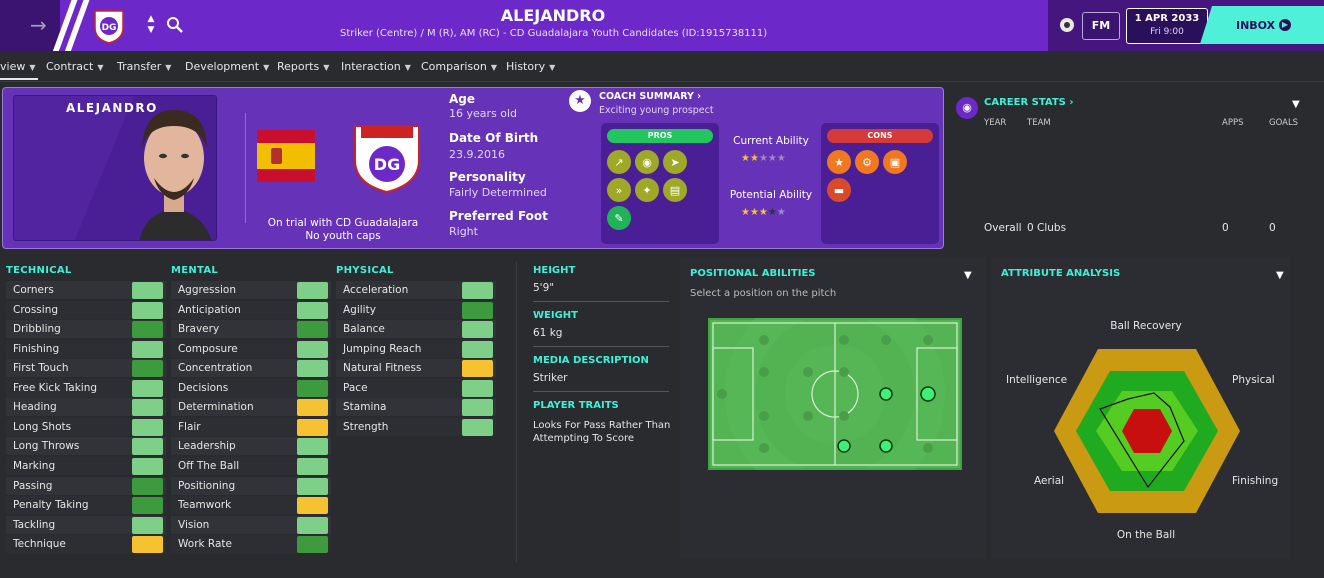  I want to click on attribute-row: Acceleration, so click(416, 290).